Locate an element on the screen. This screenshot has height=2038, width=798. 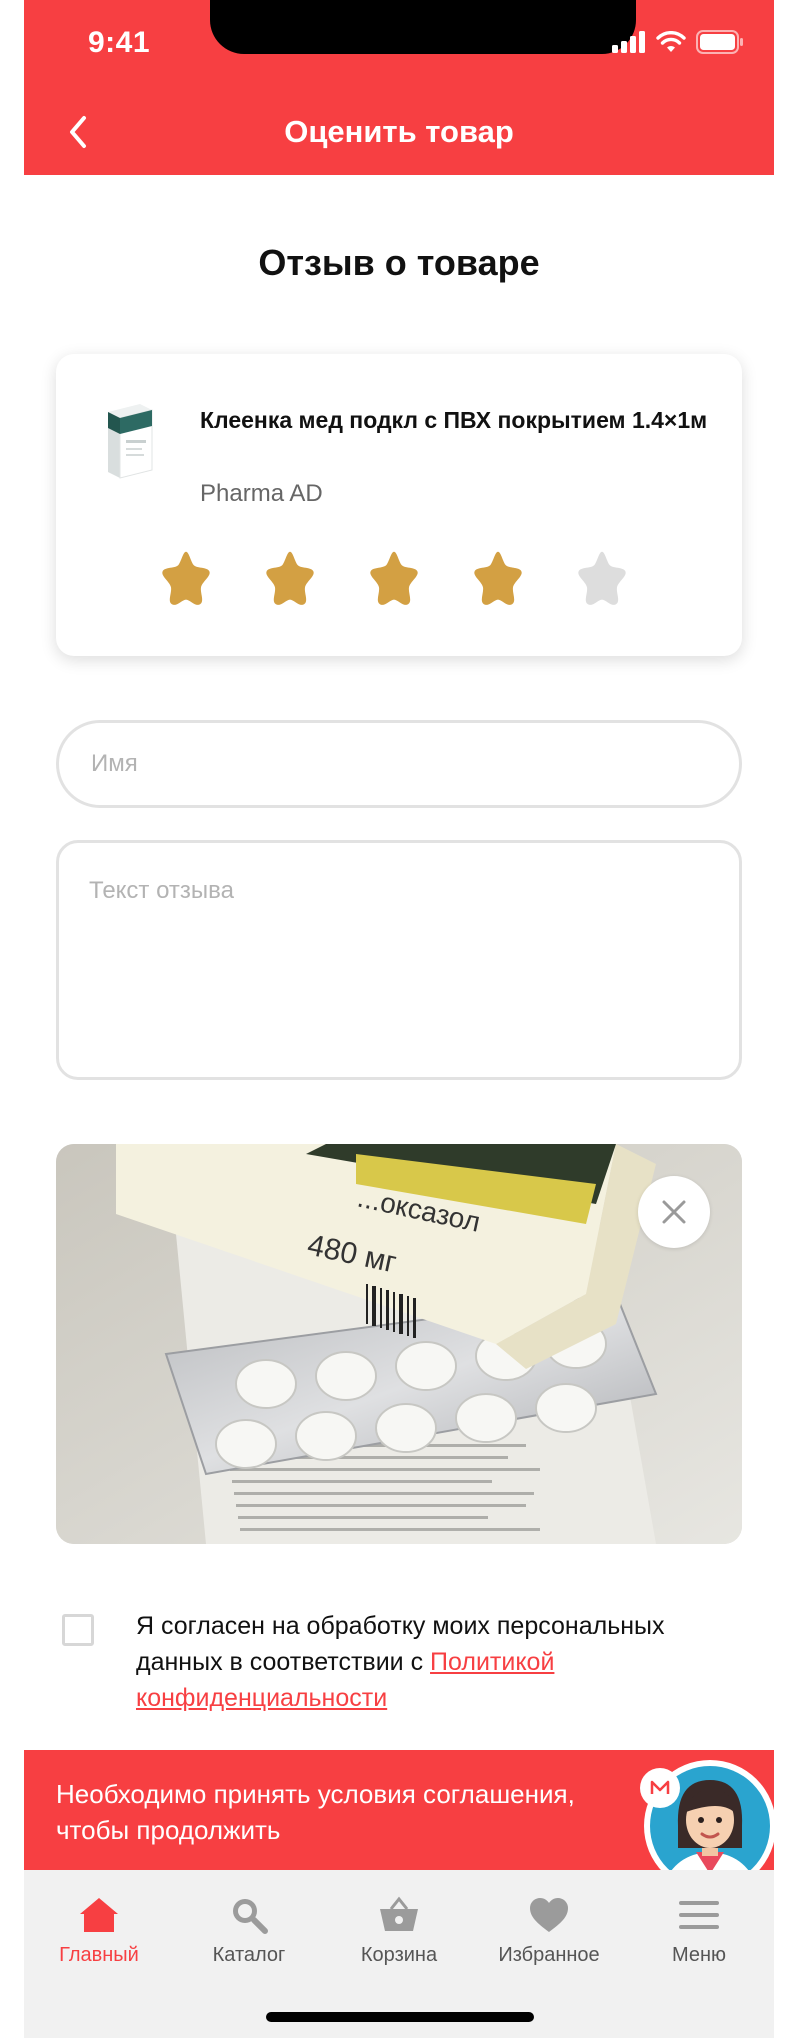
star-empty-icon is located at coordinates (602, 578).